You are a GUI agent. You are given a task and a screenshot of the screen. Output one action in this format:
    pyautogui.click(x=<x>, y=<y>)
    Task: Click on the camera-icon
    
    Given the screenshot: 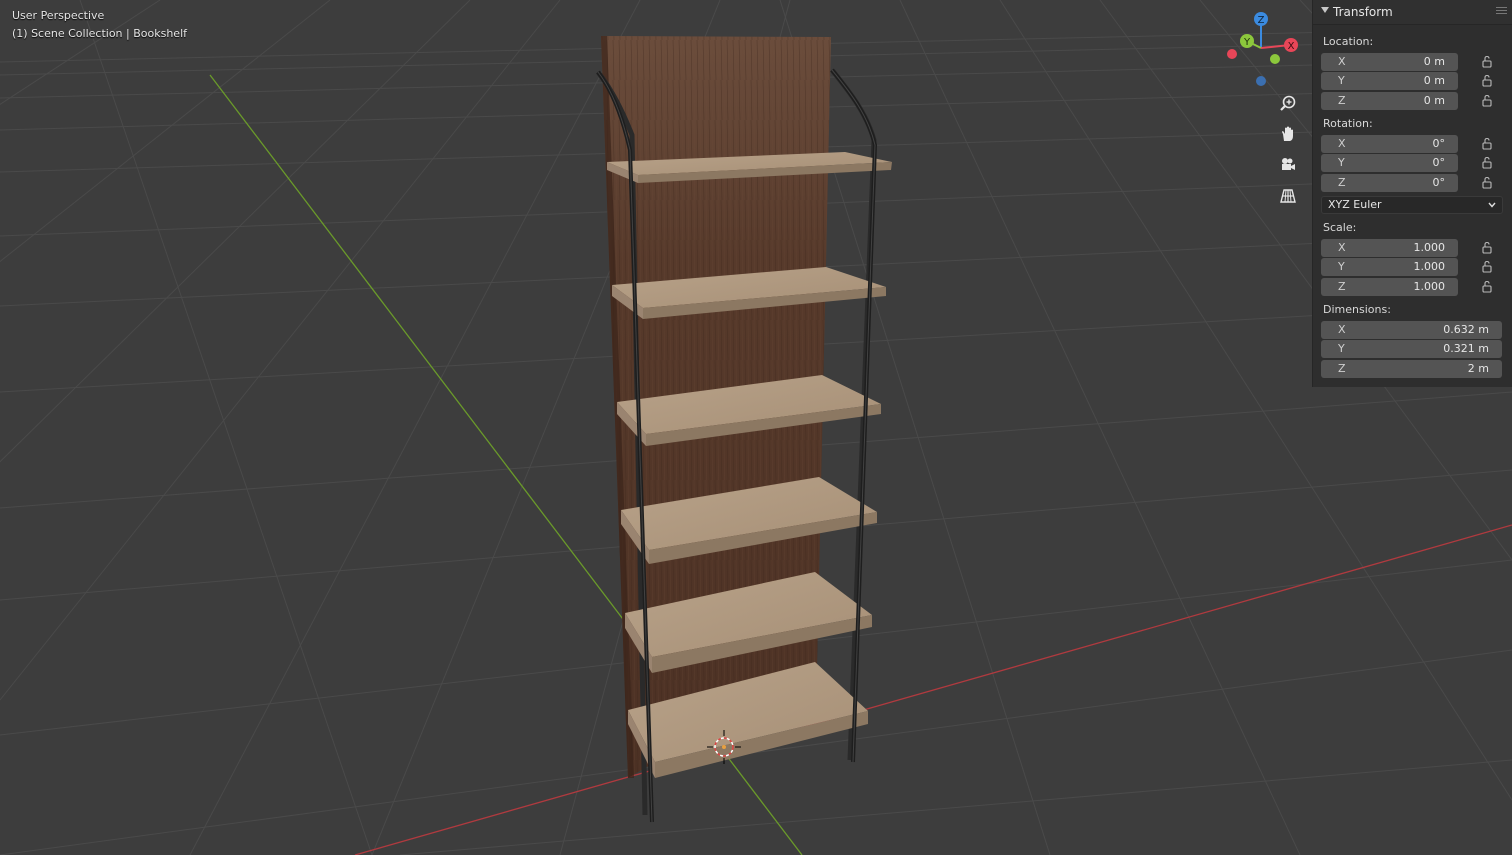 What is the action you would take?
    pyautogui.click(x=1288, y=165)
    